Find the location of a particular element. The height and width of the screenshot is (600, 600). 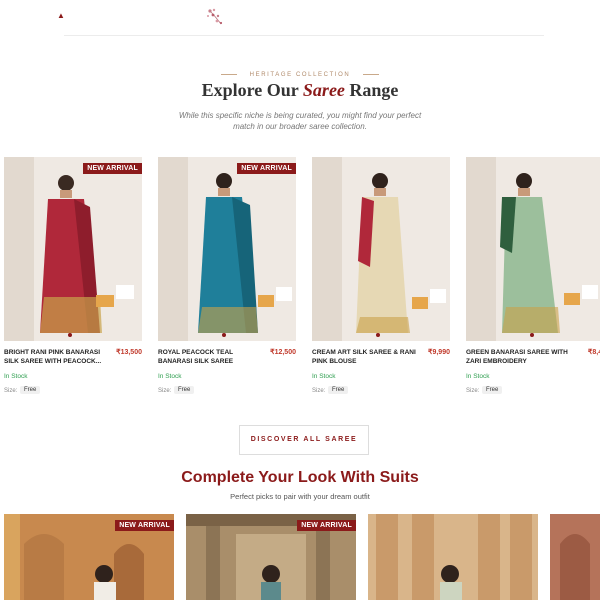

product-name: CREAM ART SILK SAREE & RANI PINK BLOUSE is located at coordinates (364, 357).